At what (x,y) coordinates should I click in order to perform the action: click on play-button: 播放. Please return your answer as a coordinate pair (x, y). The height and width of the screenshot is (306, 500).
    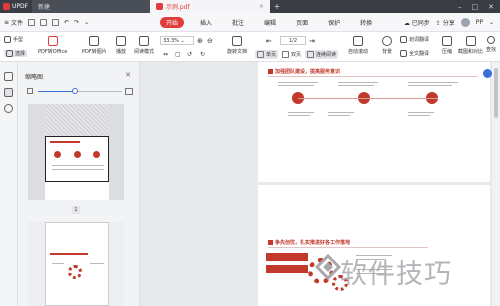
    Looking at the image, I should click on (121, 45).